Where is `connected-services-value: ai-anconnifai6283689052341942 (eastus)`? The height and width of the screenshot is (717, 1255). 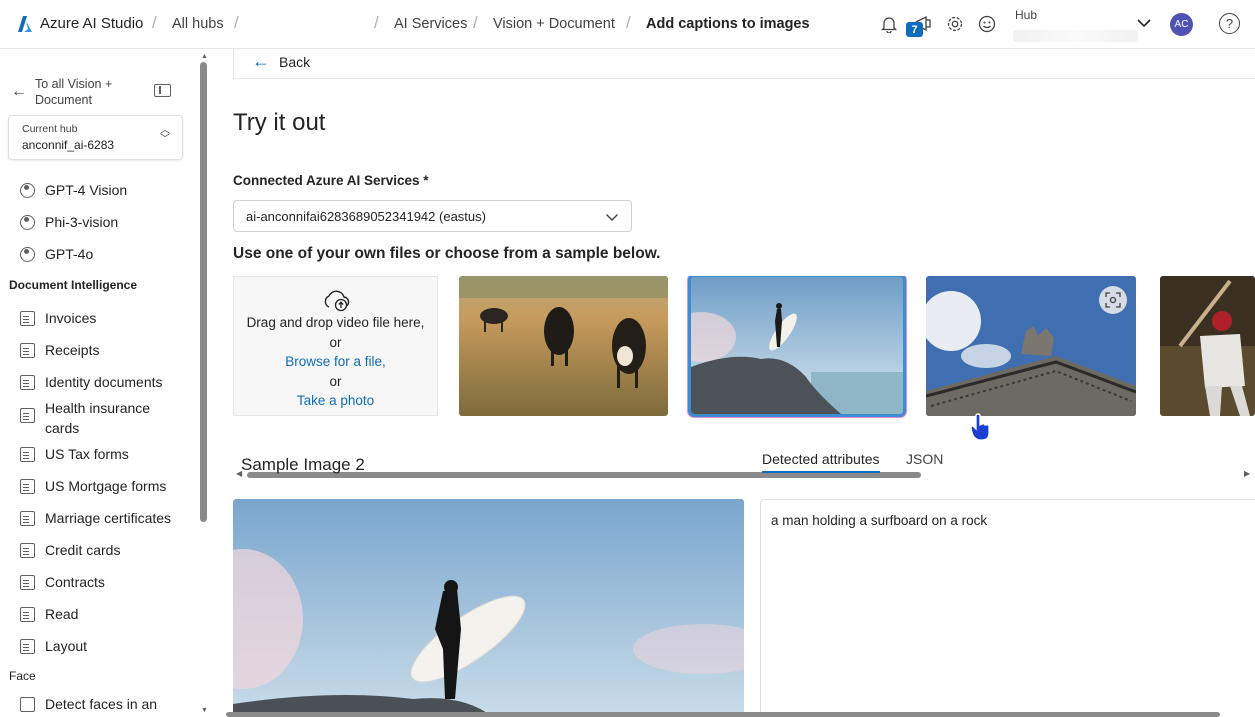
connected-services-value: ai-anconnifai6283689052341942 (eastus) is located at coordinates (366, 216).